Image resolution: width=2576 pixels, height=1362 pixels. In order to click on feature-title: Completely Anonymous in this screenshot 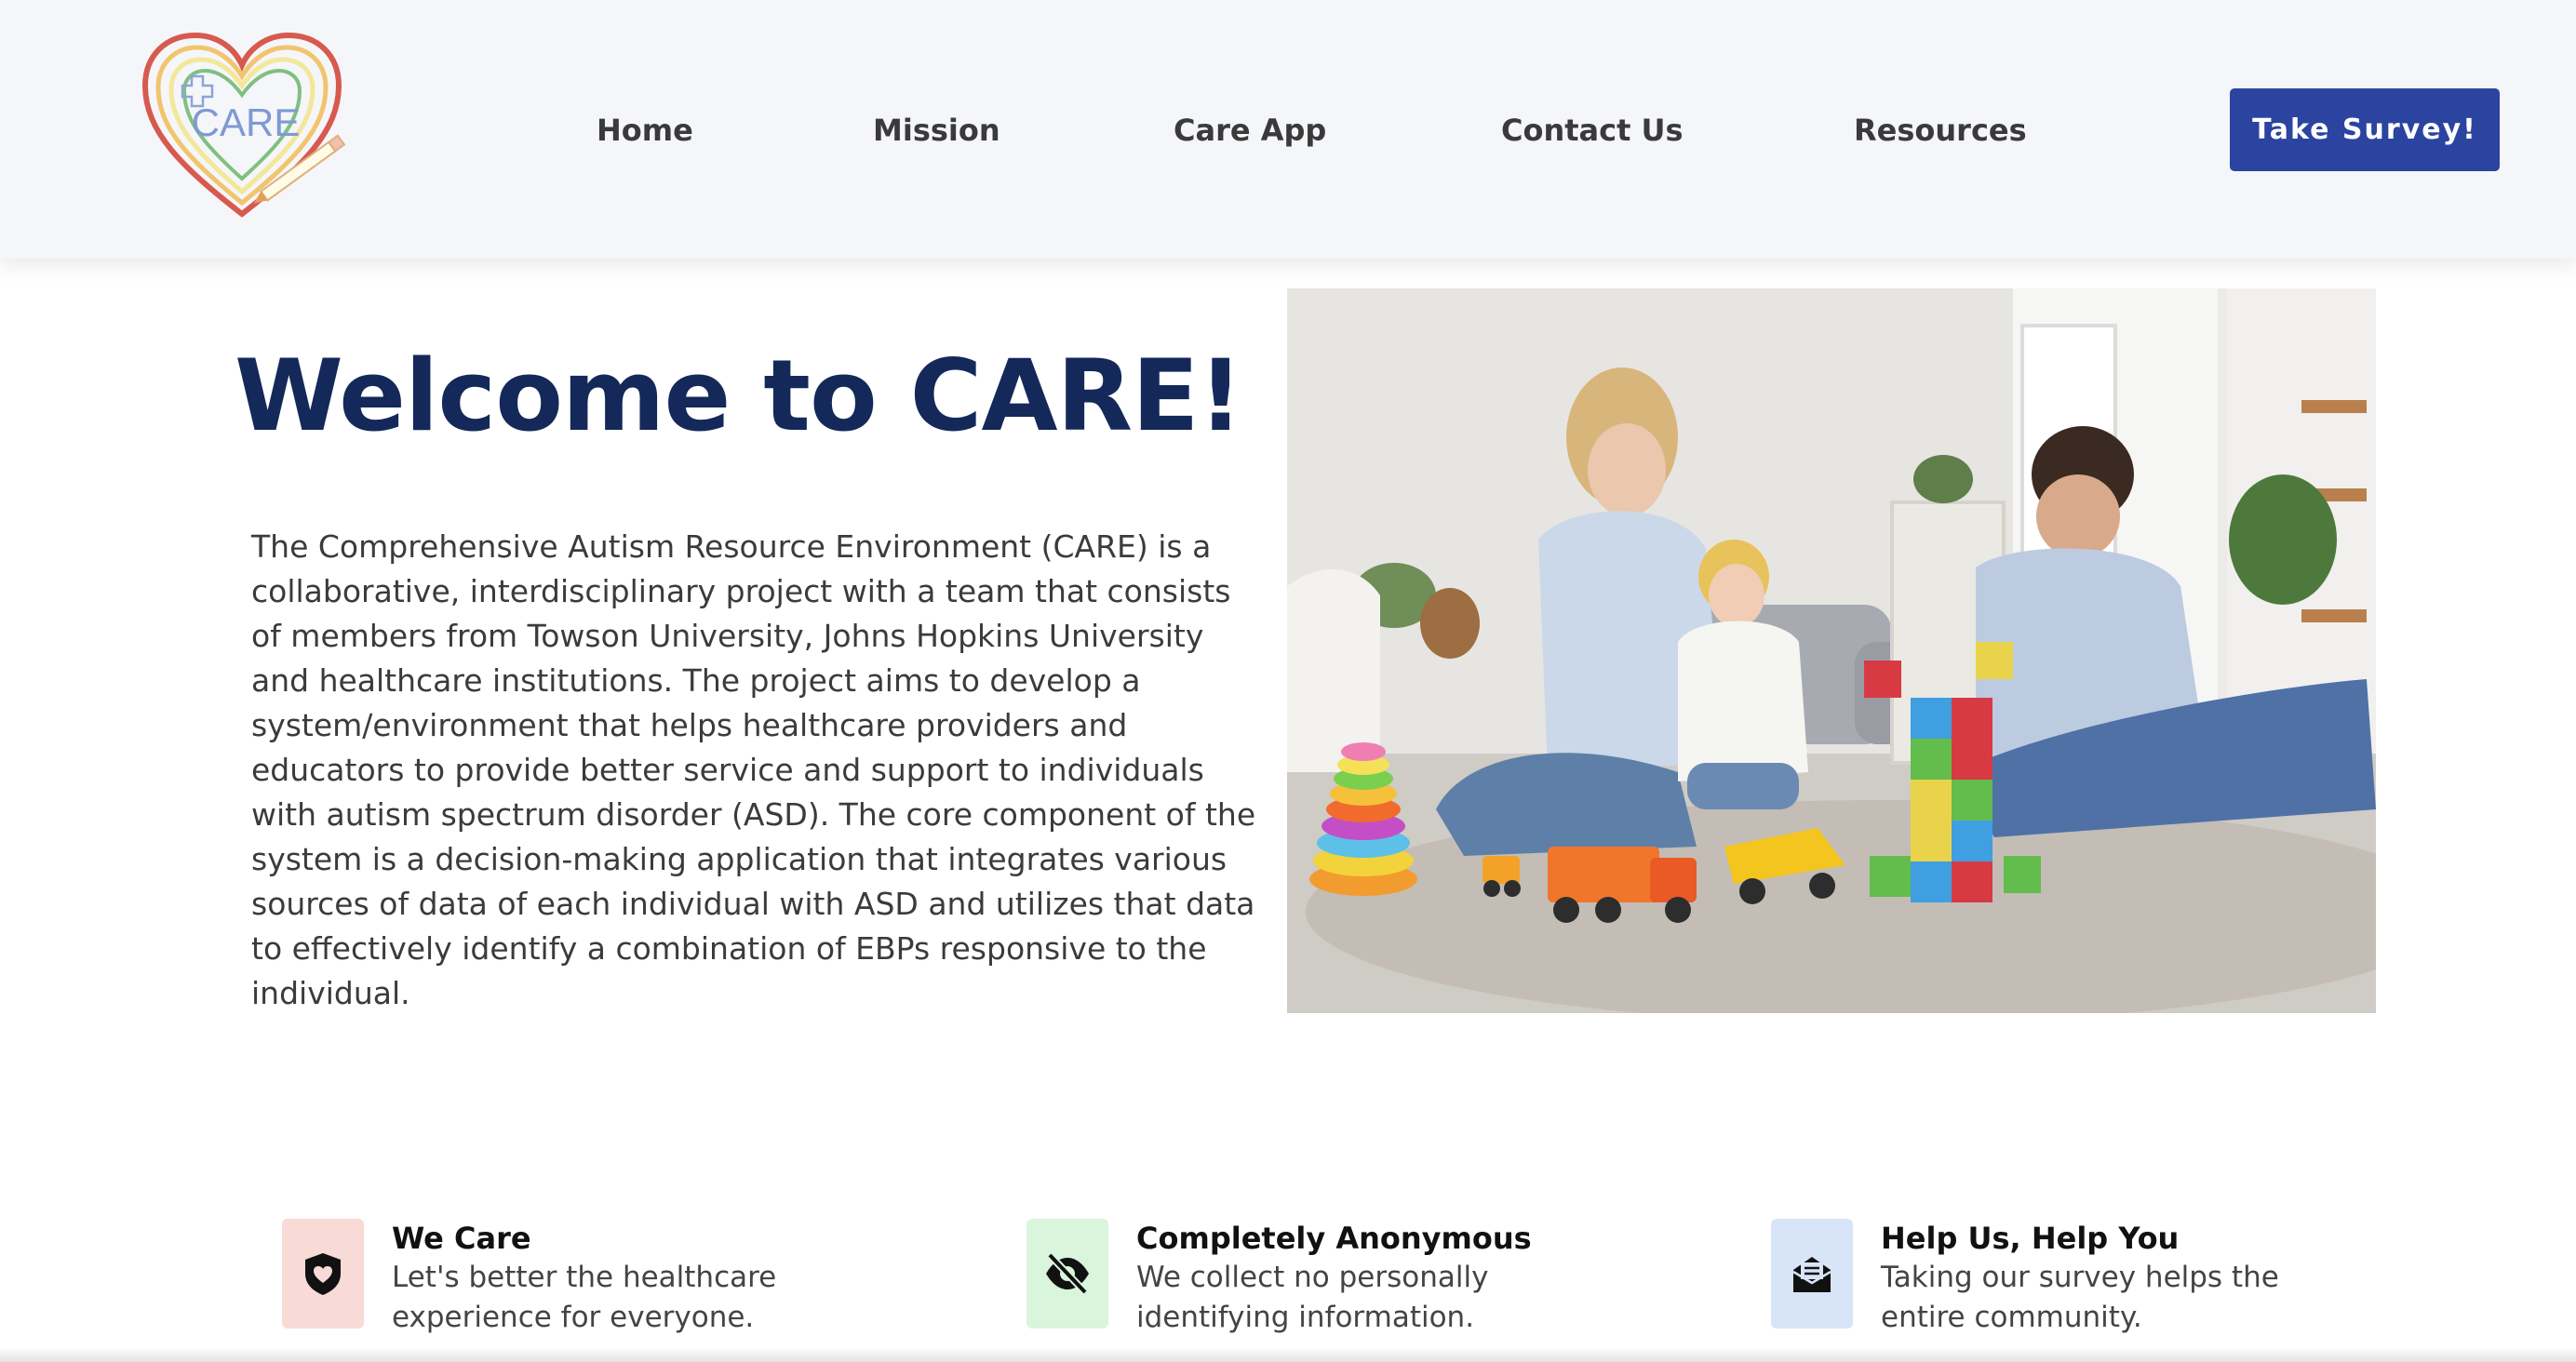, I will do `click(1334, 1238)`.